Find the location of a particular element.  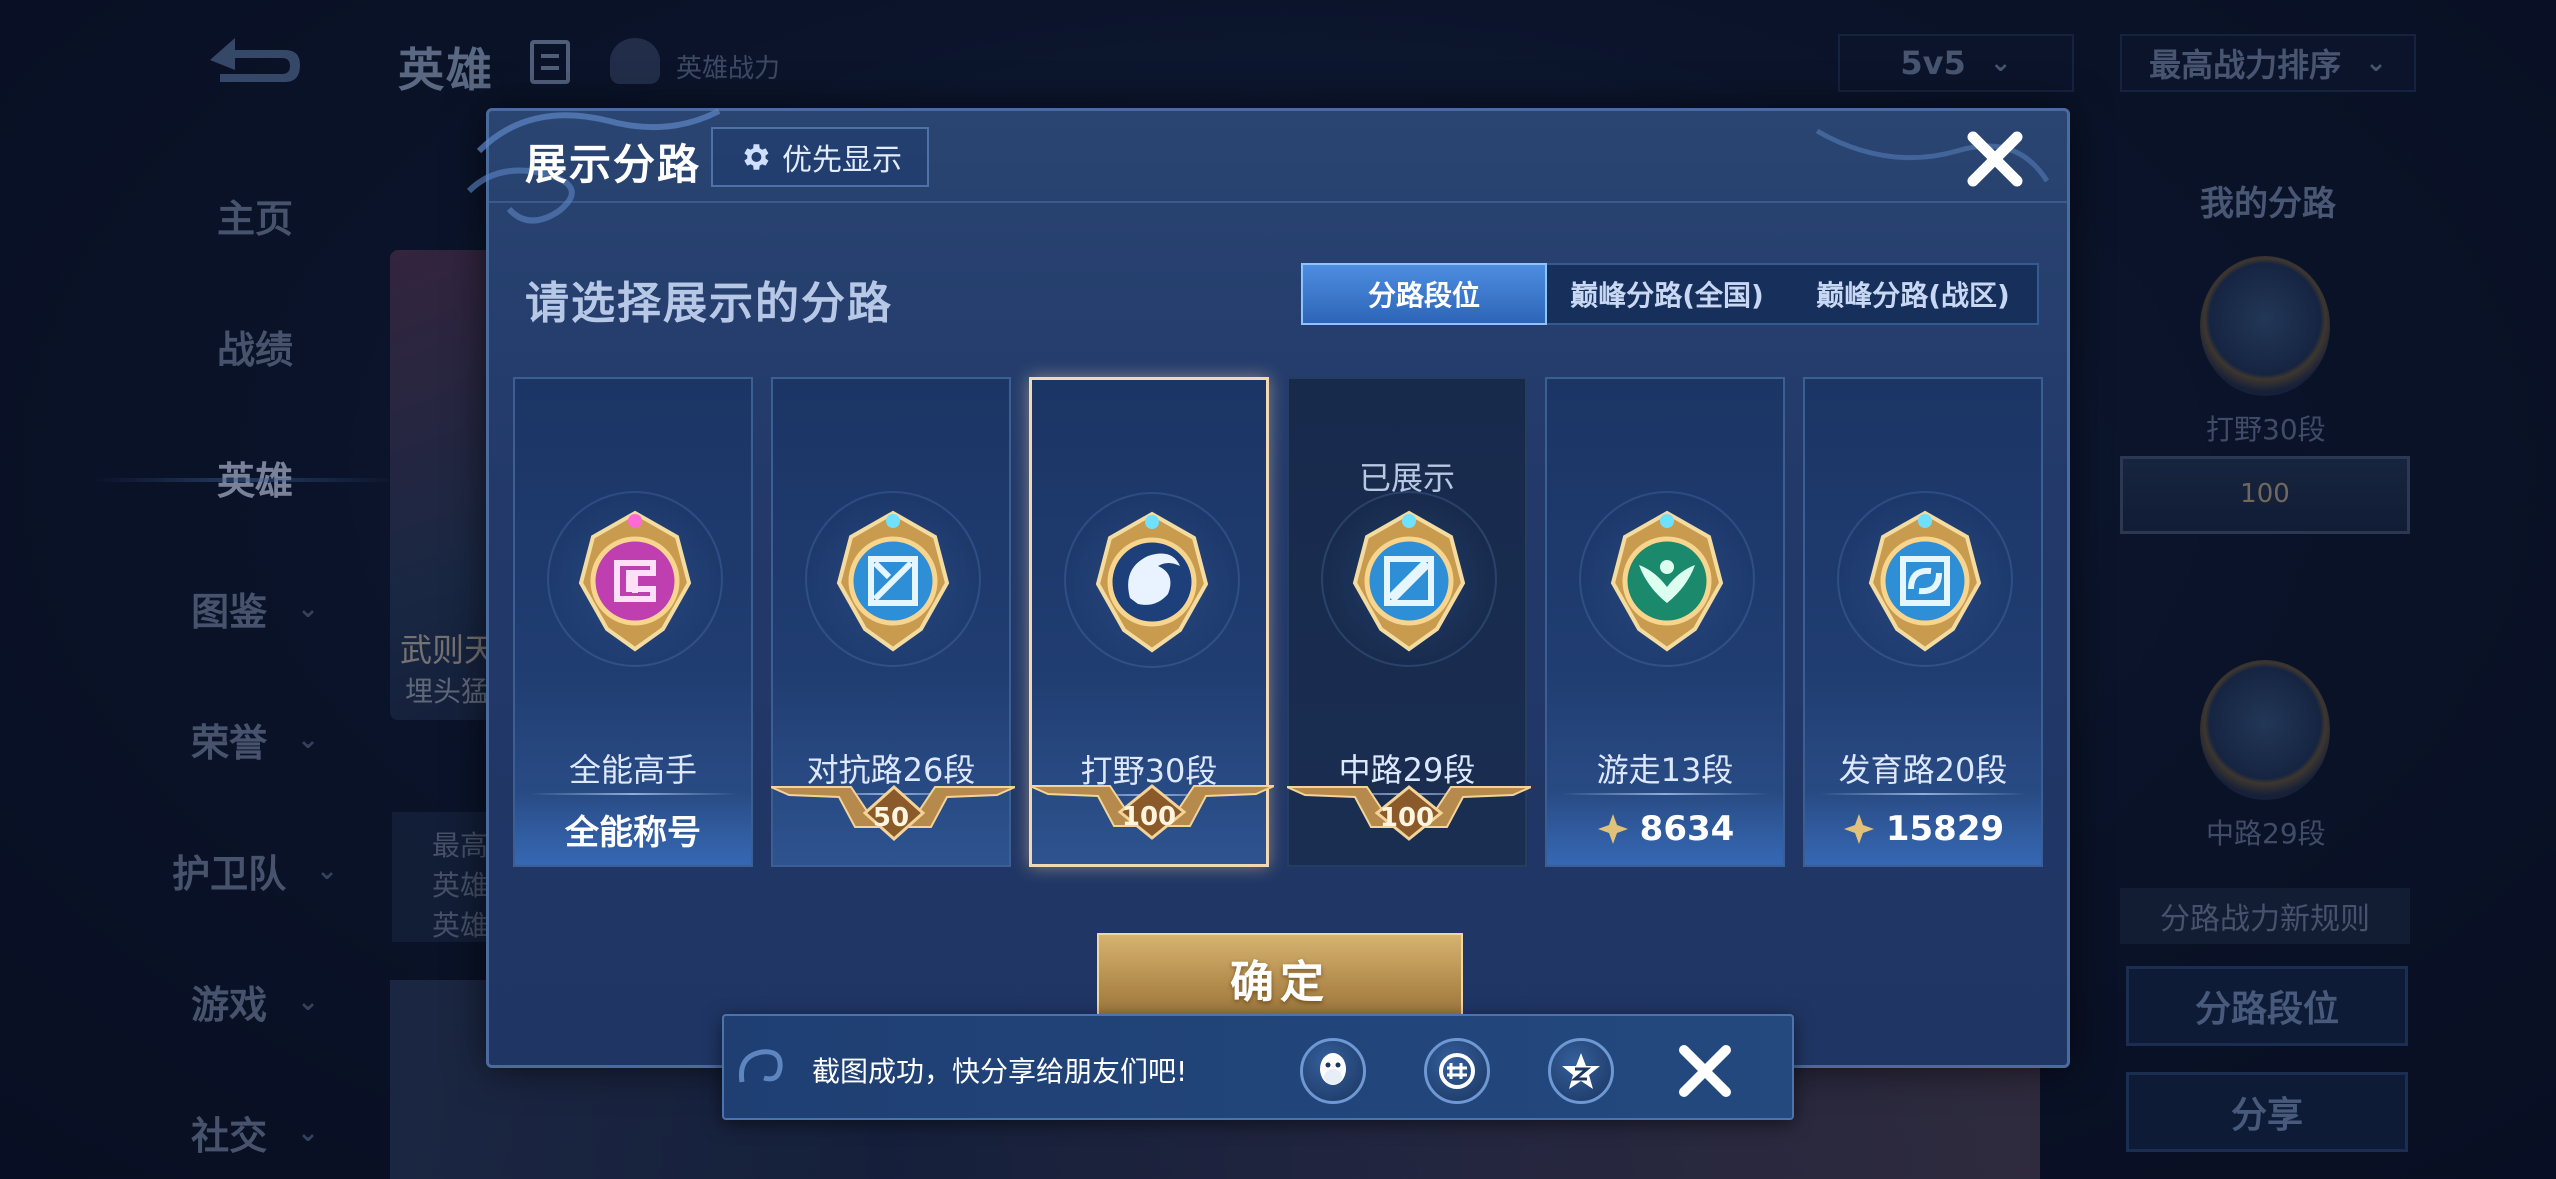

wechat-moments-icon is located at coordinates (1457, 1071).